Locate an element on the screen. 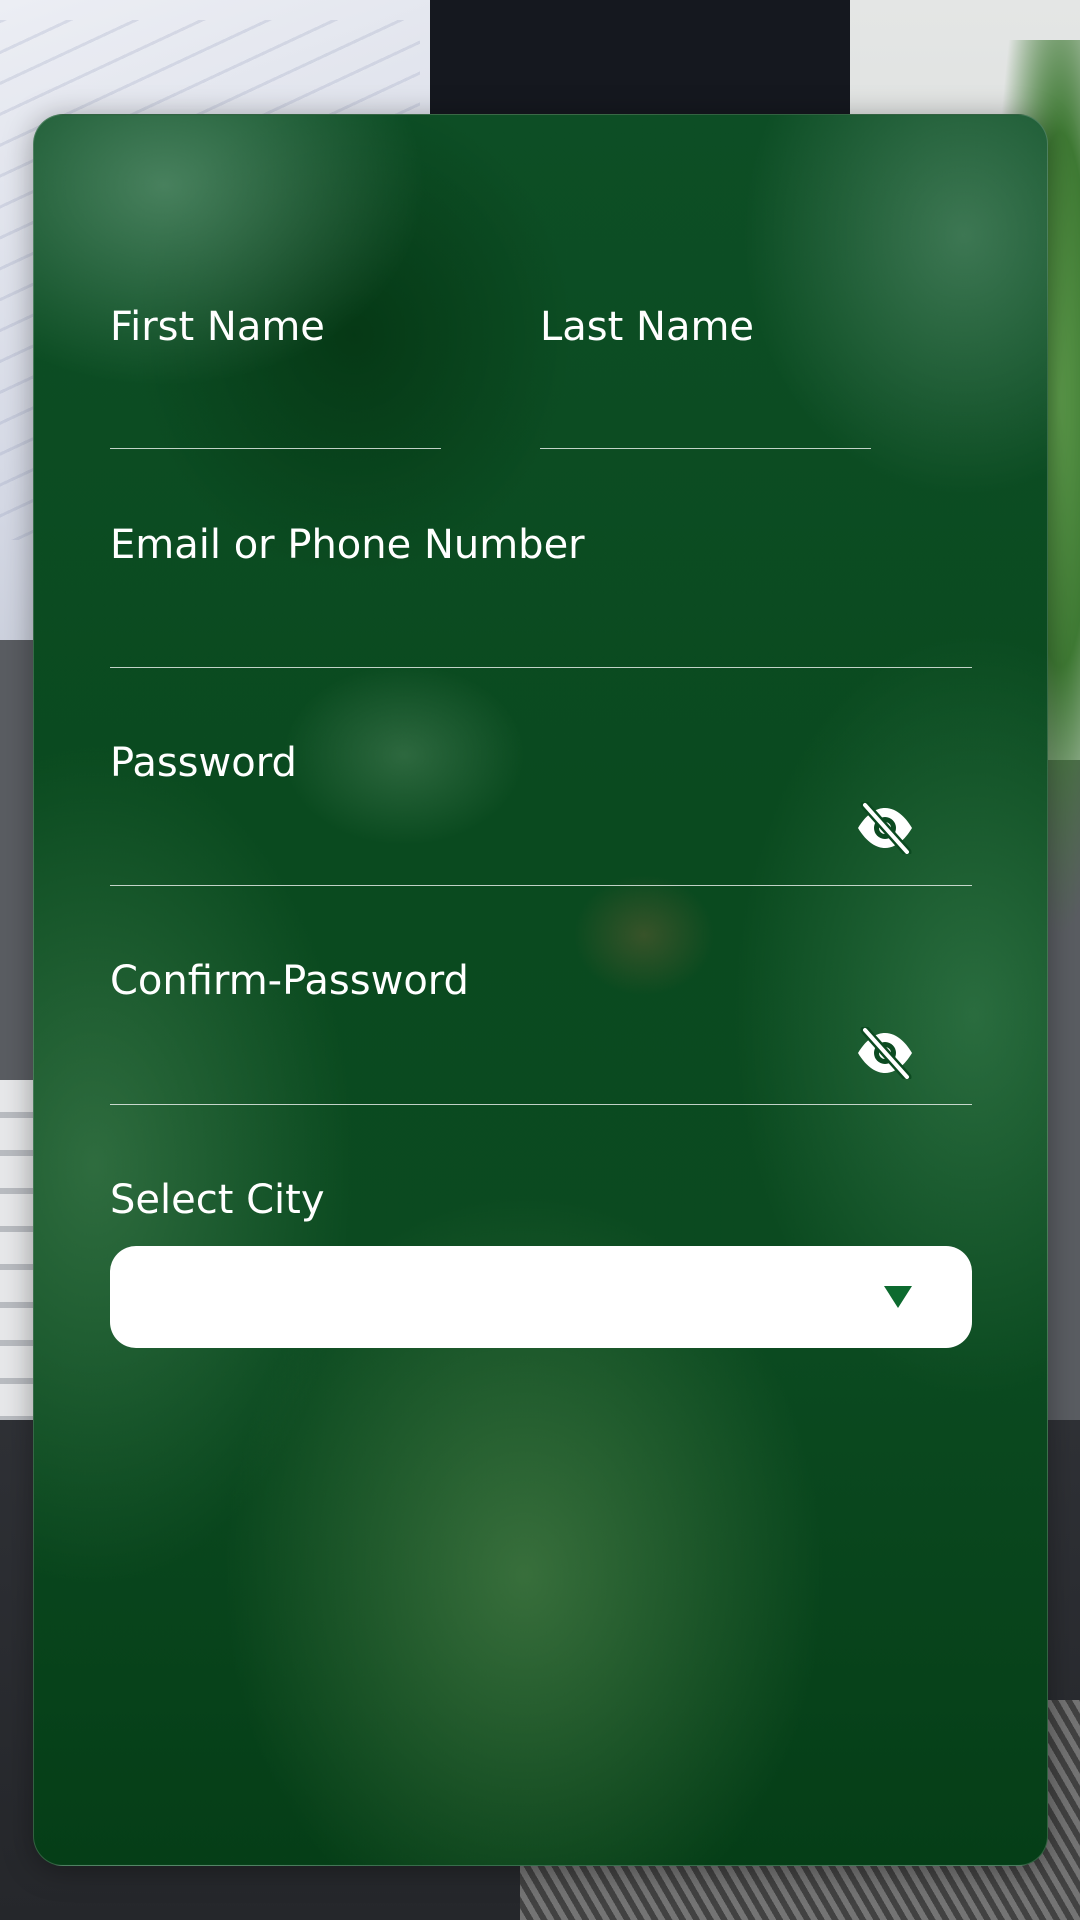 The width and height of the screenshot is (1080, 1920). first-name-input is located at coordinates (275, 438).